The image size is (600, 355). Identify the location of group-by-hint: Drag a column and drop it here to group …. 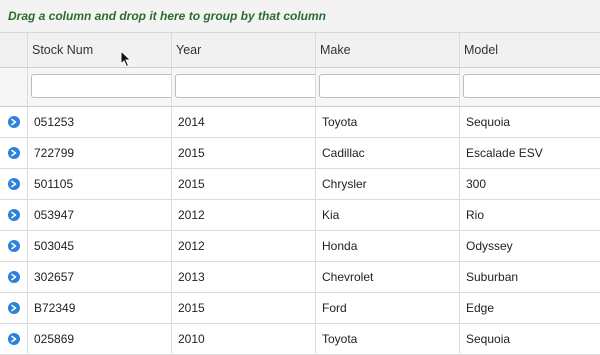
(167, 16).